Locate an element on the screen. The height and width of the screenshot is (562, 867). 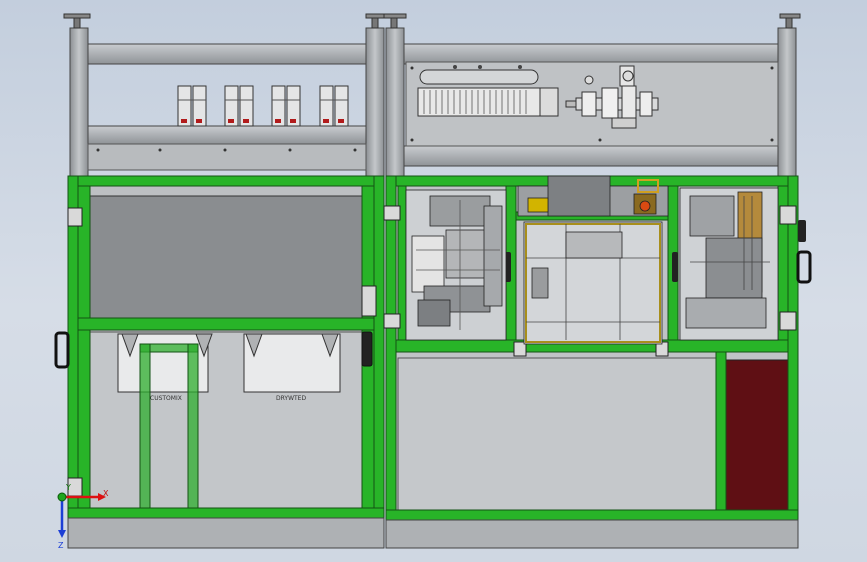
center-lift-module is located at coordinates (593, 260).